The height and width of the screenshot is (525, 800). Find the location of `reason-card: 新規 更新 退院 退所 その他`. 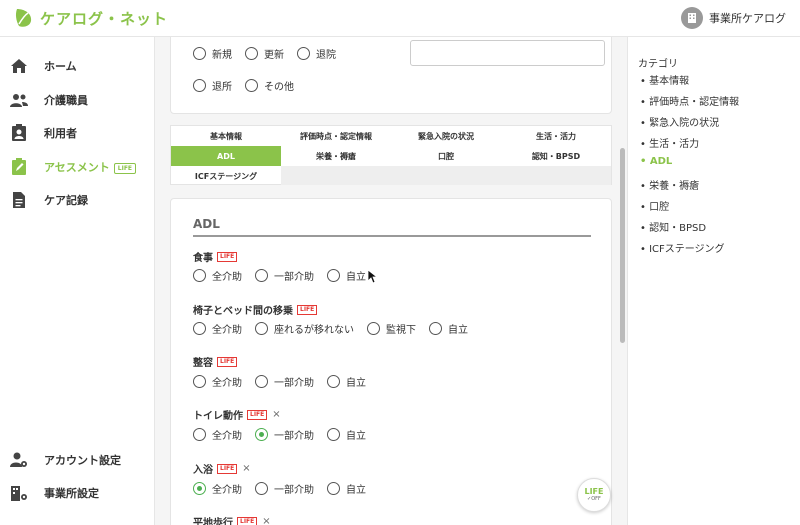

reason-card: 新規 更新 退院 退所 その他 is located at coordinates (391, 75).